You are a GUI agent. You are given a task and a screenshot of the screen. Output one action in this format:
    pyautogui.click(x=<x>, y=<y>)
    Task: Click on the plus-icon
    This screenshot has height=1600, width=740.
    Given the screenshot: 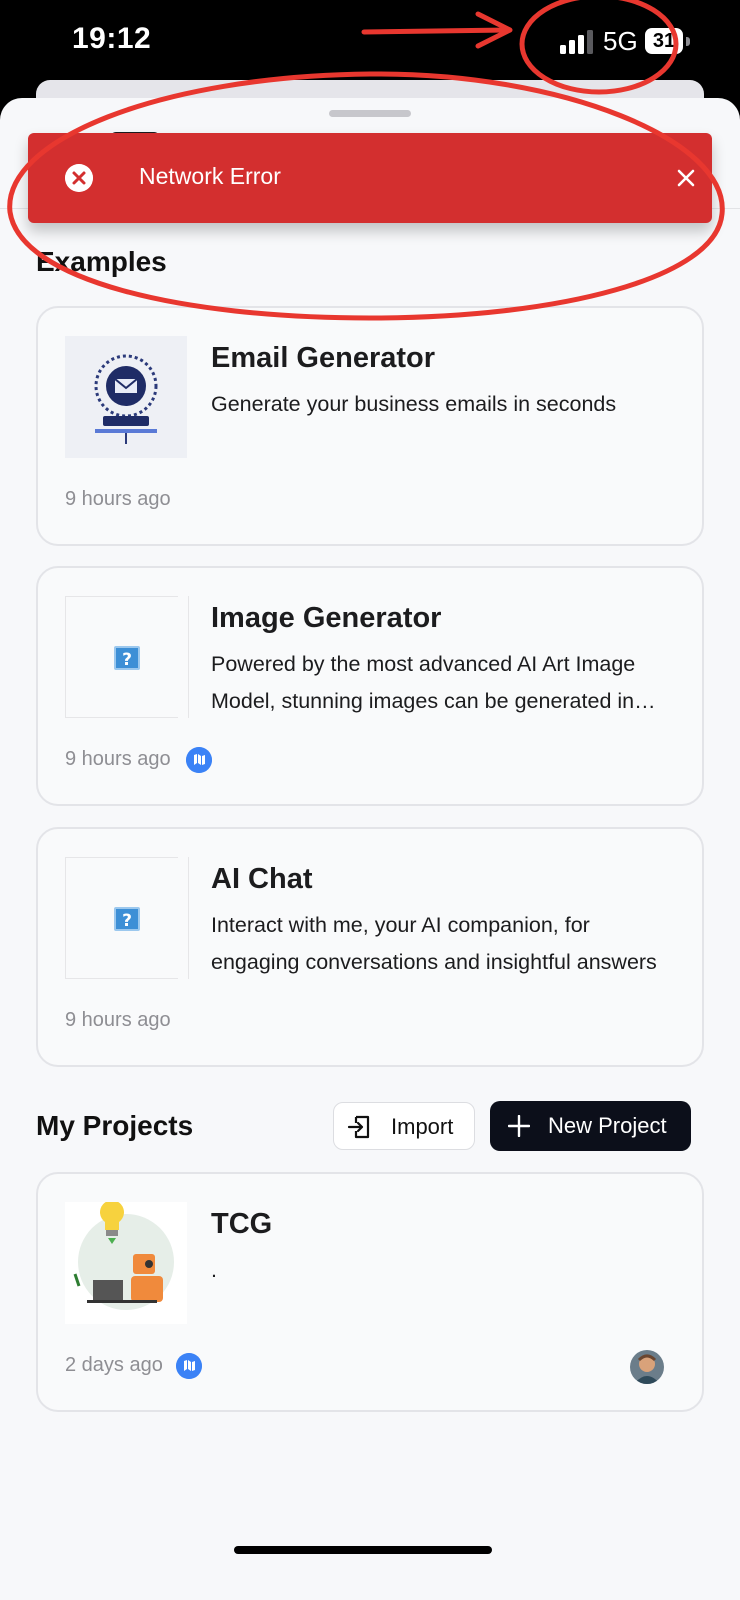 What is the action you would take?
    pyautogui.click(x=519, y=1126)
    